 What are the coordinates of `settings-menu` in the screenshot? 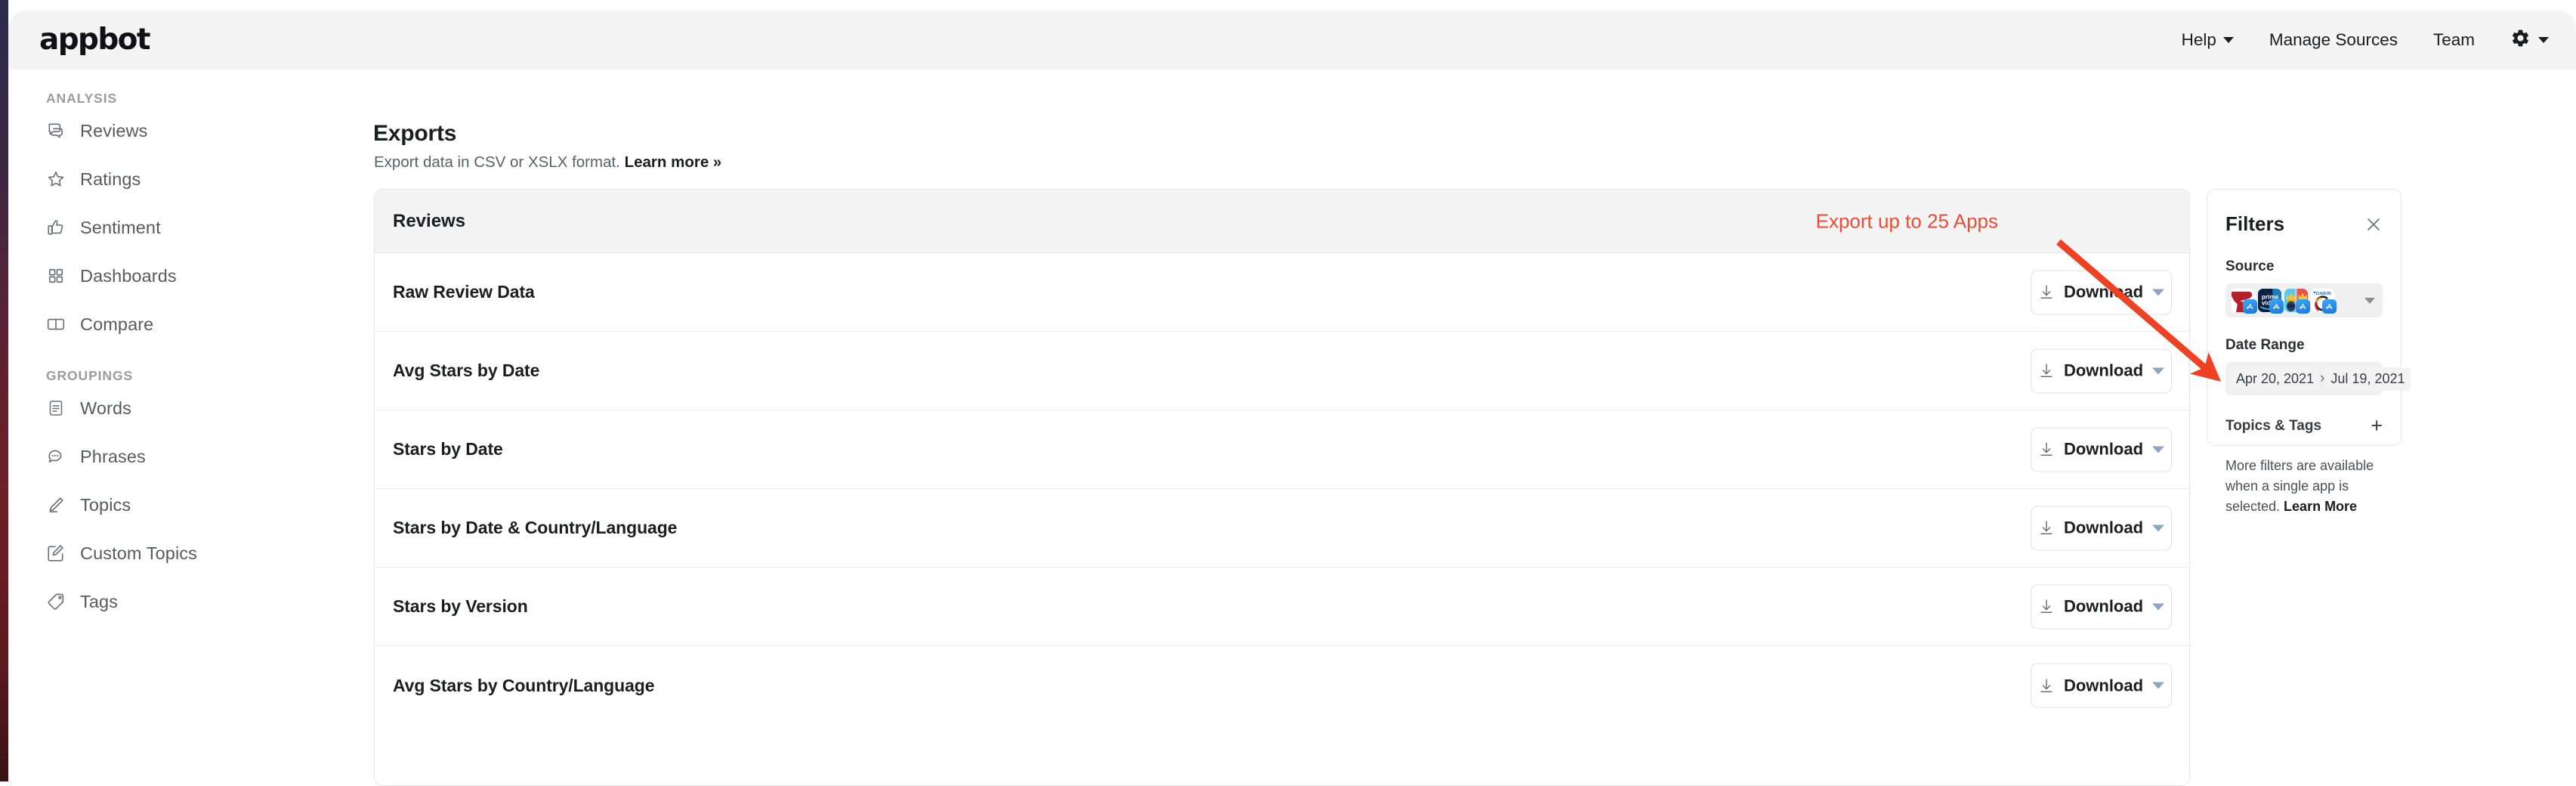 It's located at (2529, 40).